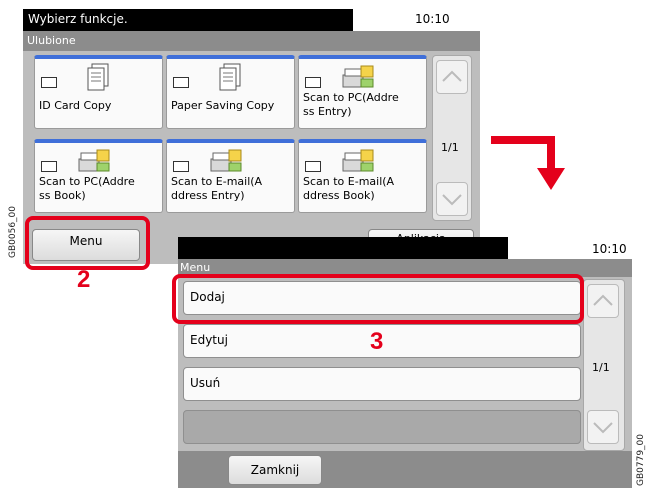  What do you see at coordinates (209, 340) in the screenshot?
I see `menu-item-label: Edytuj` at bounding box center [209, 340].